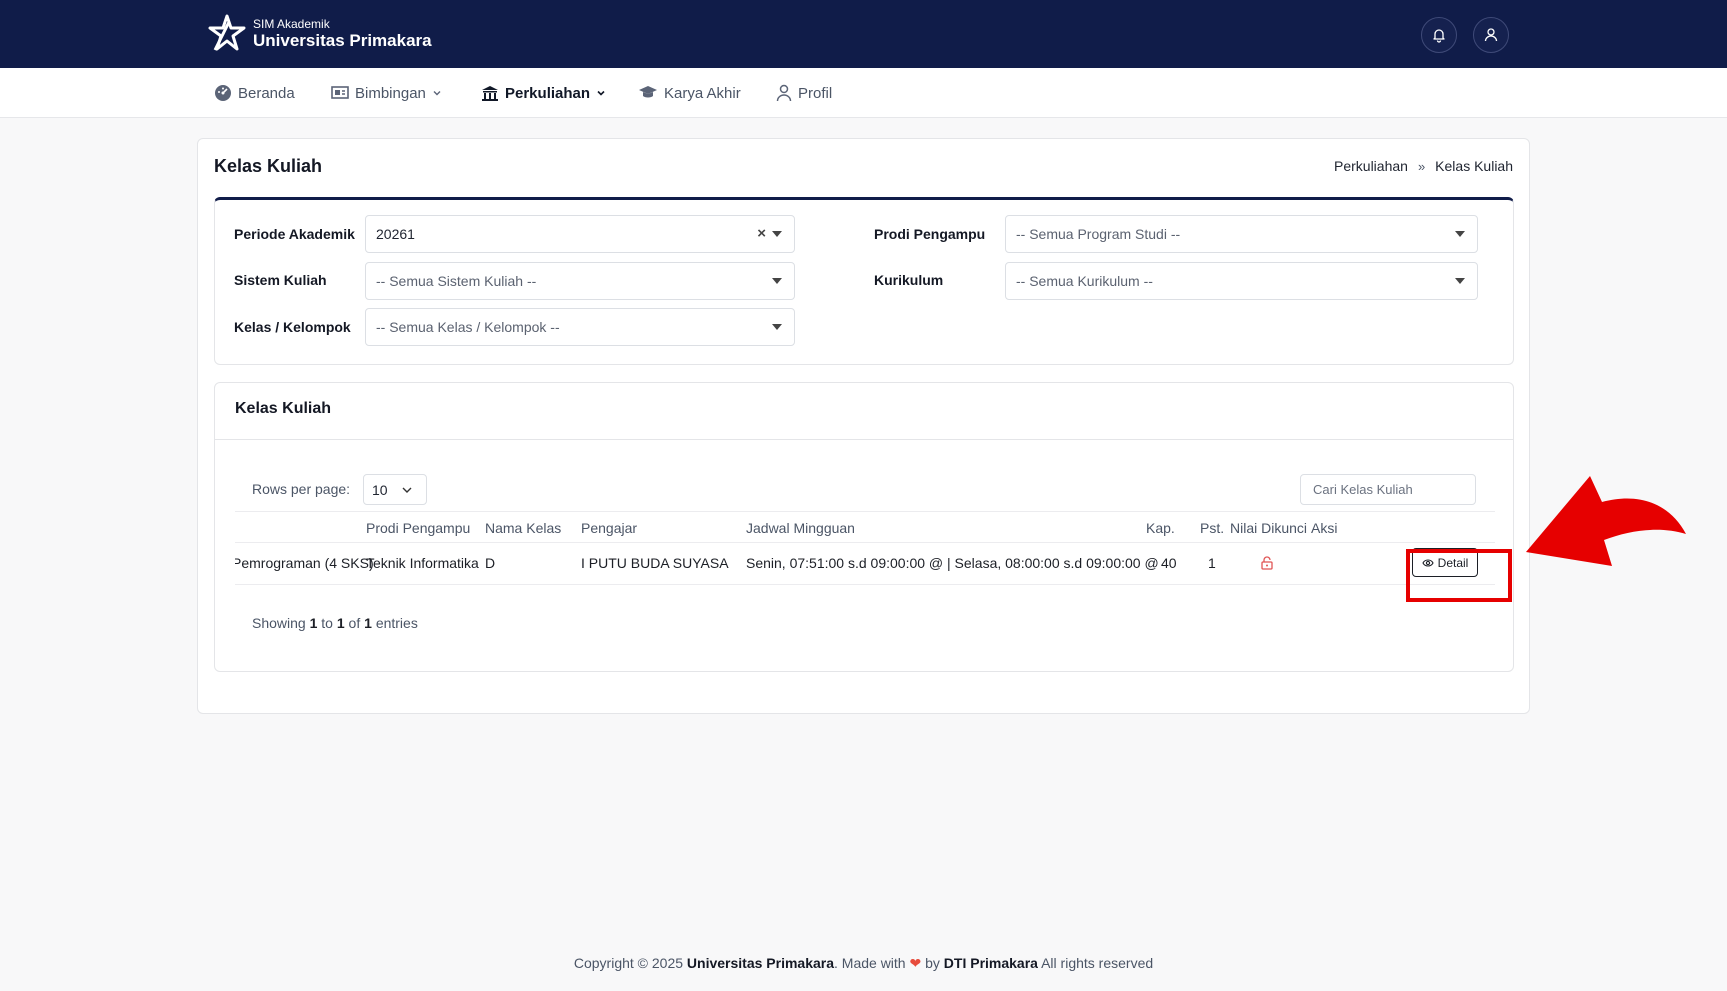 The height and width of the screenshot is (991, 1727). I want to click on nav-item-perkuliahan: Perkuliahan, so click(543, 93).